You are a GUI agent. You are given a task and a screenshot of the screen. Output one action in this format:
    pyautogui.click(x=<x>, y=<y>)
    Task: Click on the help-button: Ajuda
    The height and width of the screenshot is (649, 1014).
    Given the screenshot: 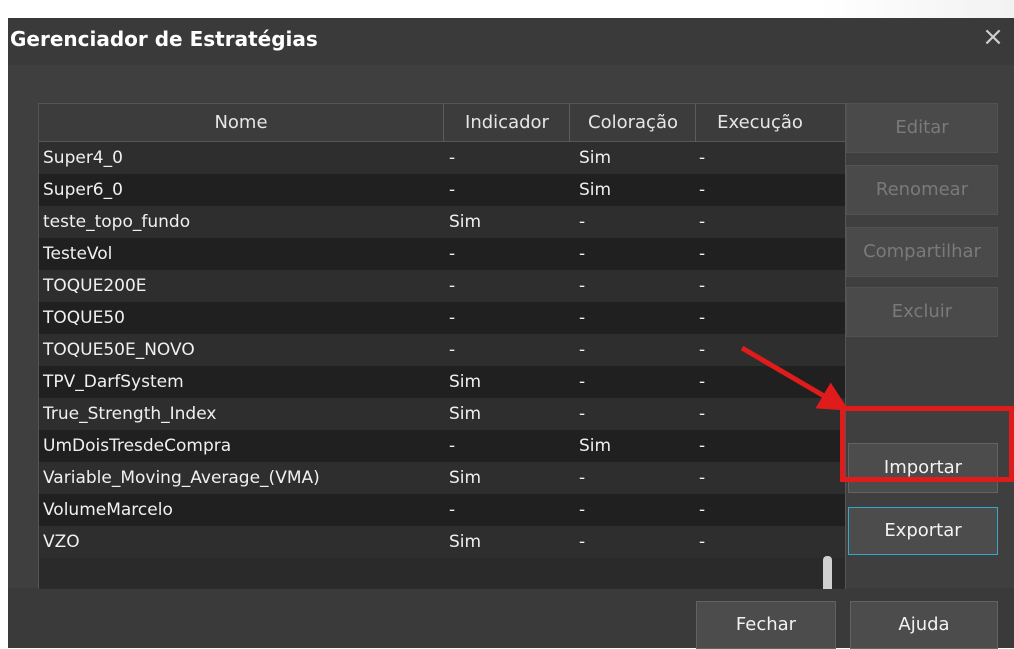 What is the action you would take?
    pyautogui.click(x=924, y=625)
    